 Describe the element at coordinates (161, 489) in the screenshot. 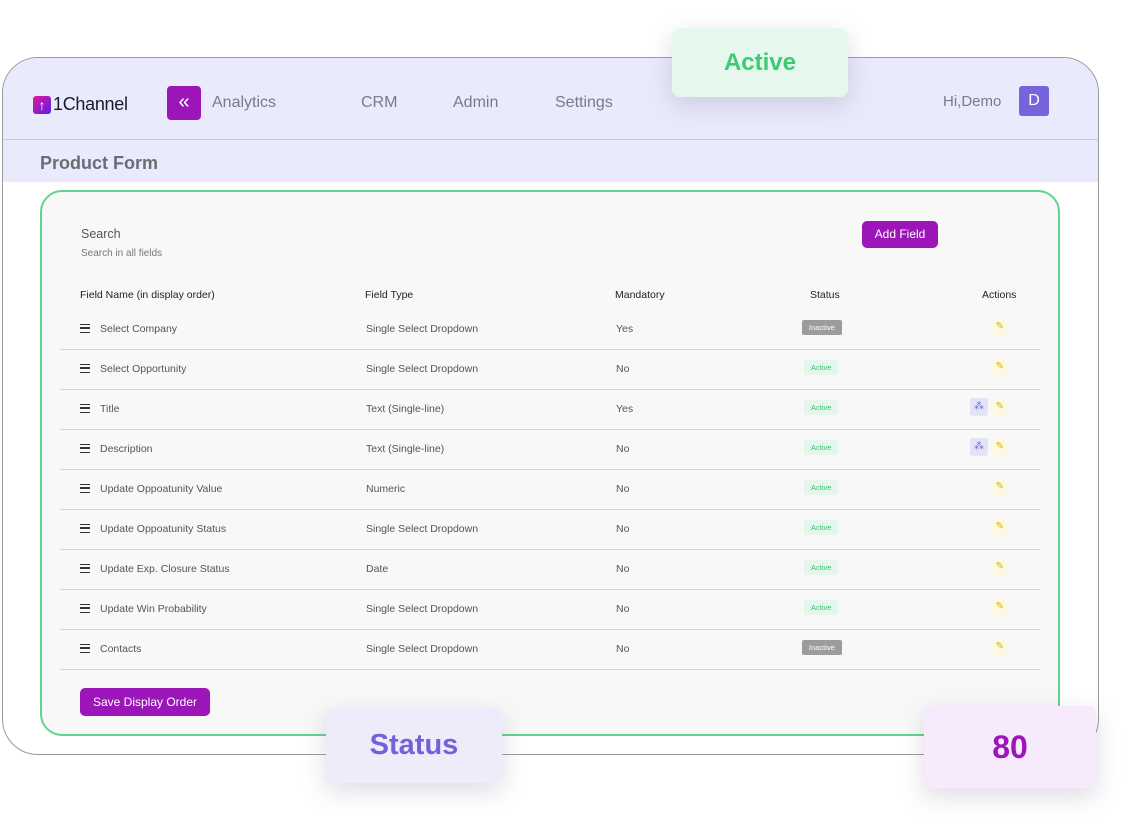

I see `field-name: Update Oppoatunity Value` at that location.